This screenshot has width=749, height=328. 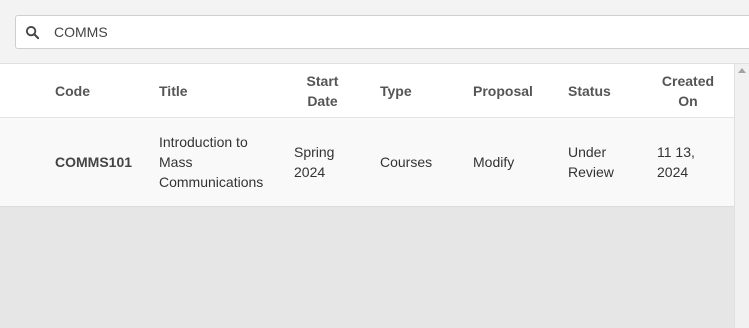 I want to click on column-header-status: Status, so click(x=603, y=90).